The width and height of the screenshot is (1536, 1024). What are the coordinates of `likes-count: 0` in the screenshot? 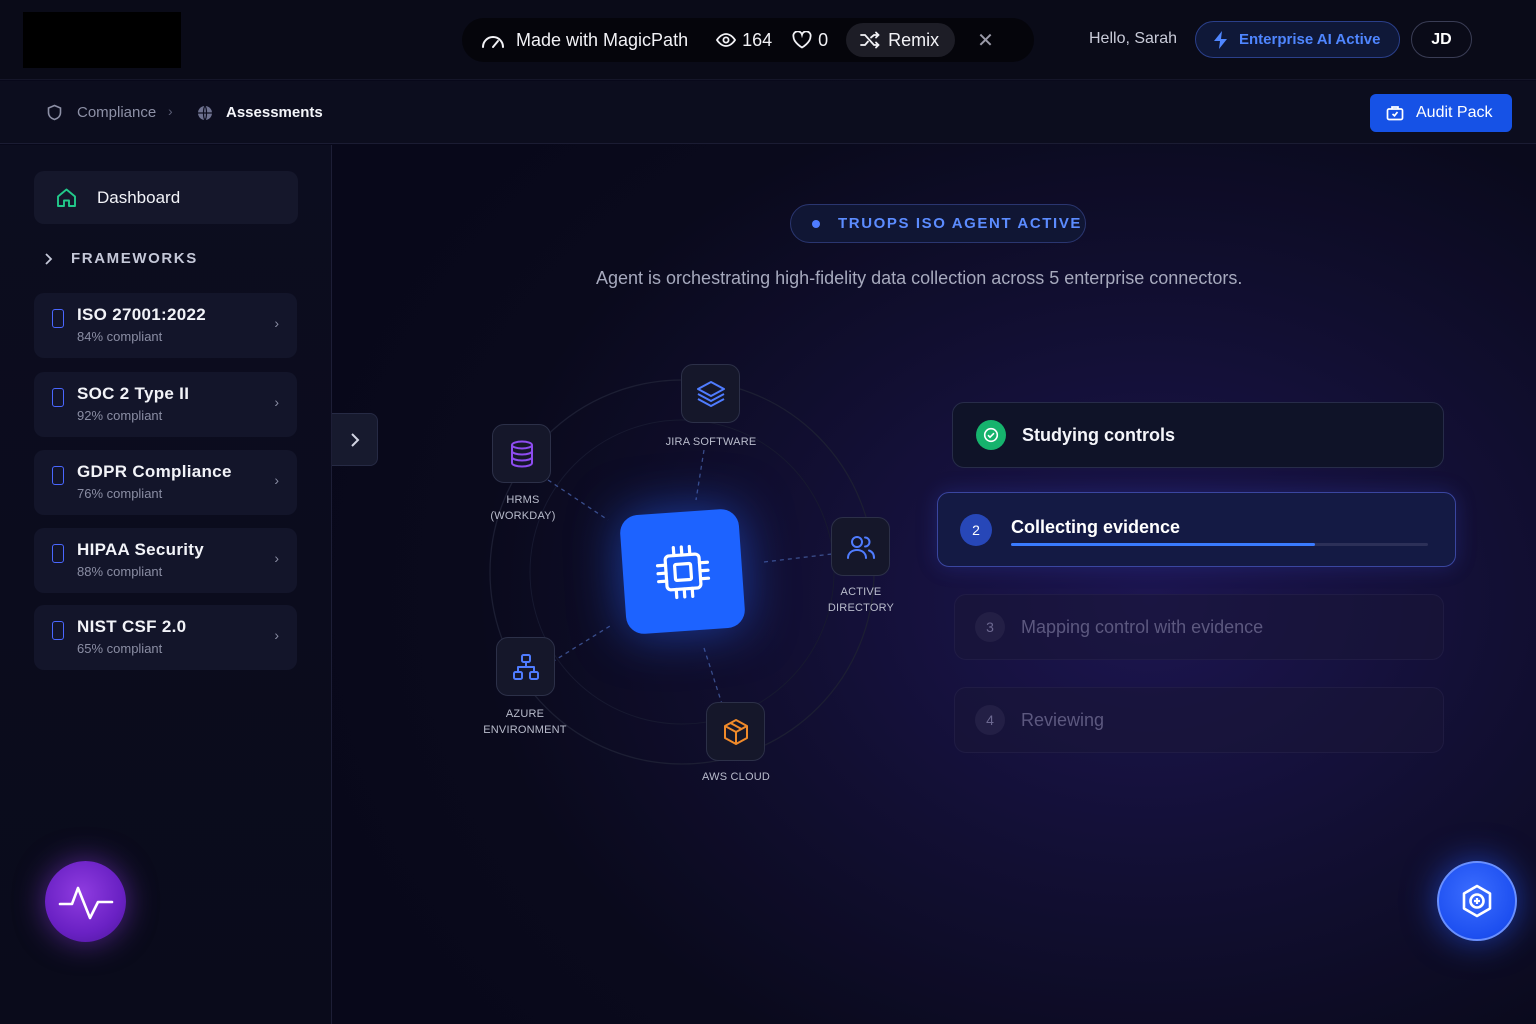 It's located at (823, 39).